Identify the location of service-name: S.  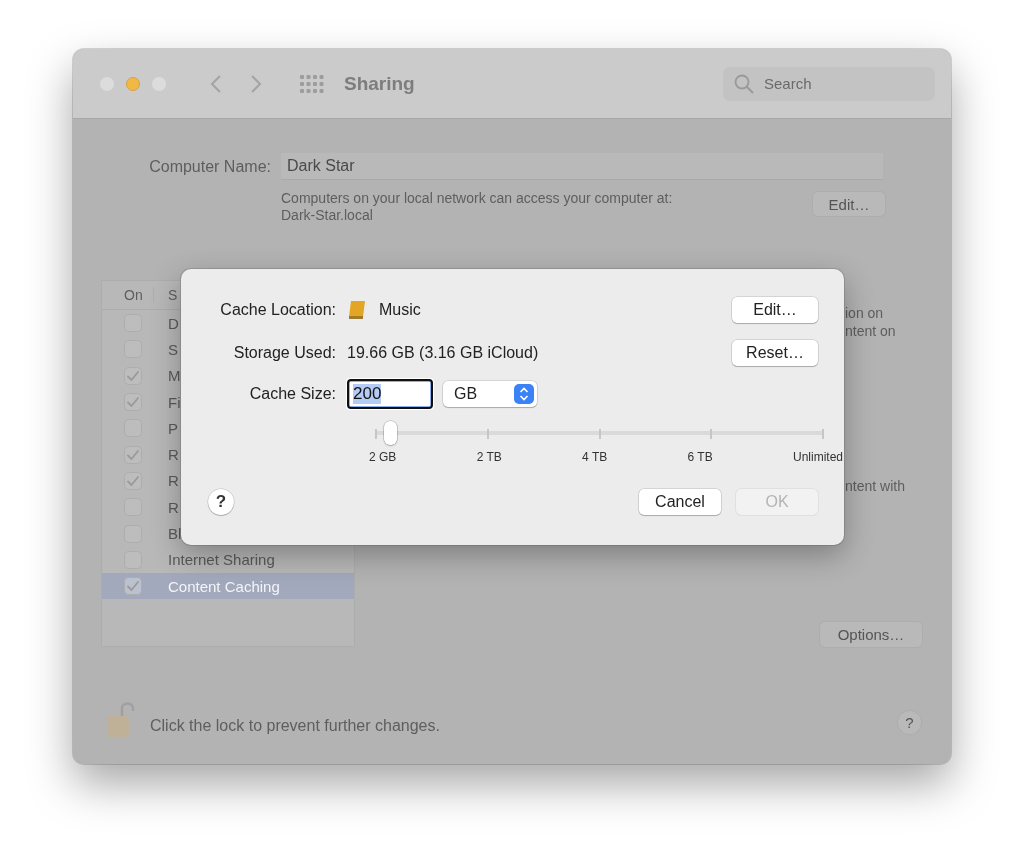
(173, 349).